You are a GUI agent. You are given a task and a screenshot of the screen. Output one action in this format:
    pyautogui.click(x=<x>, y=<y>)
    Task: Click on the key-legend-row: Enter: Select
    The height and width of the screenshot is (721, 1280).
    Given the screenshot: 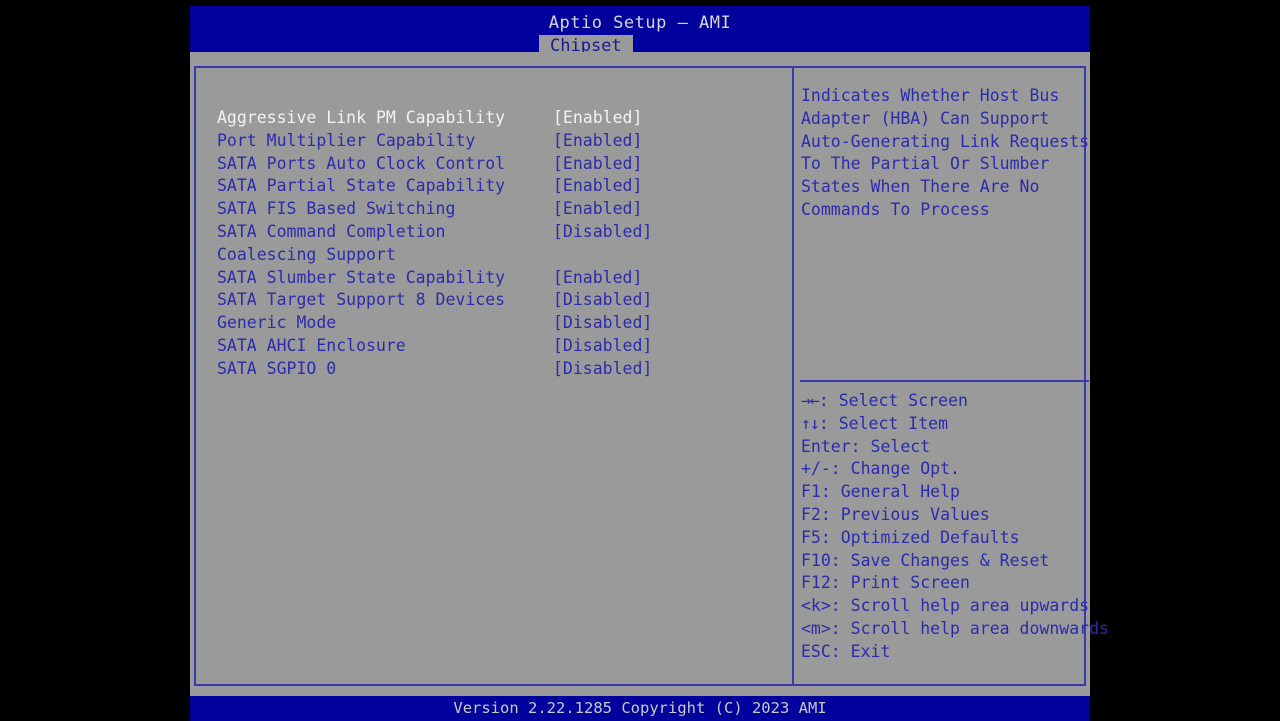 What is the action you would take?
    pyautogui.click(x=946, y=447)
    